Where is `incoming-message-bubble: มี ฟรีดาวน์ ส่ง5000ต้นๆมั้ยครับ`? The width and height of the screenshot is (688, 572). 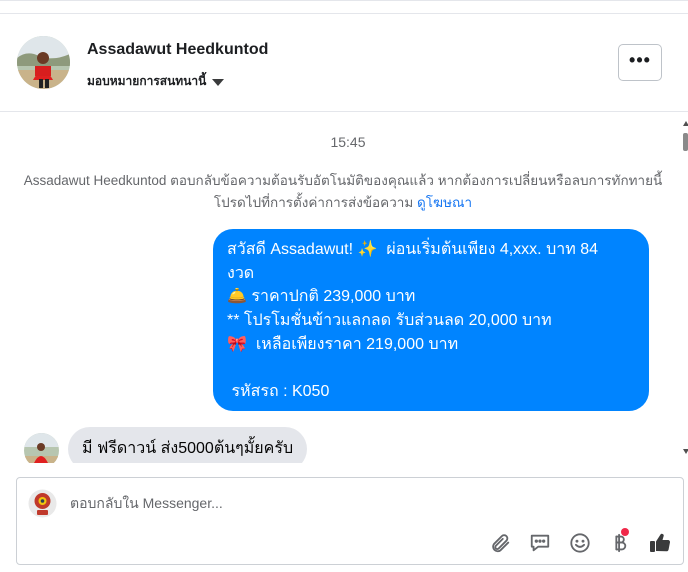 incoming-message-bubble: มี ฟรีดาวน์ ส่ง5000ต้นๆมั้ยครับ is located at coordinates (188, 445).